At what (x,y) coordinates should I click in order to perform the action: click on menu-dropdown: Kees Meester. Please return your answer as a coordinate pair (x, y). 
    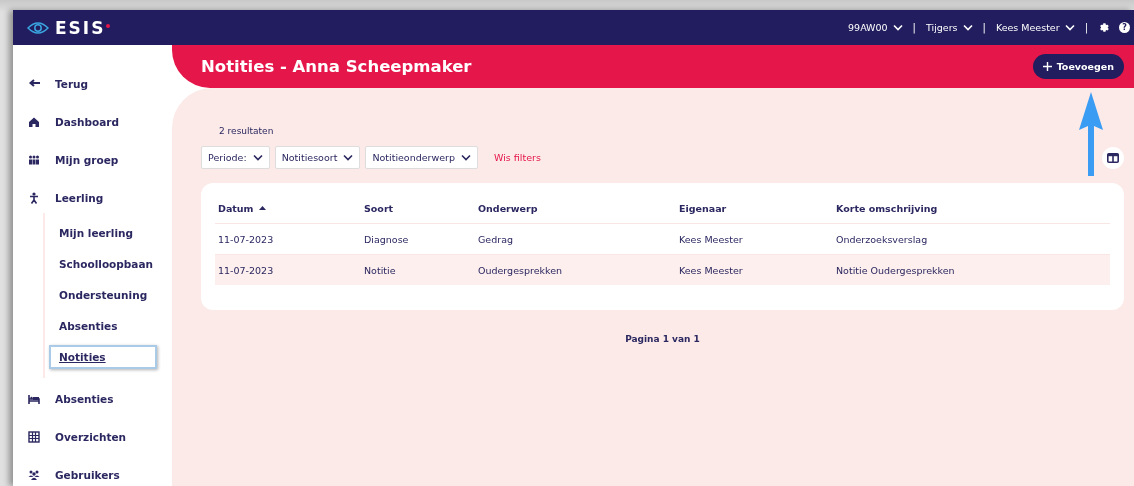
    Looking at the image, I should click on (1035, 27).